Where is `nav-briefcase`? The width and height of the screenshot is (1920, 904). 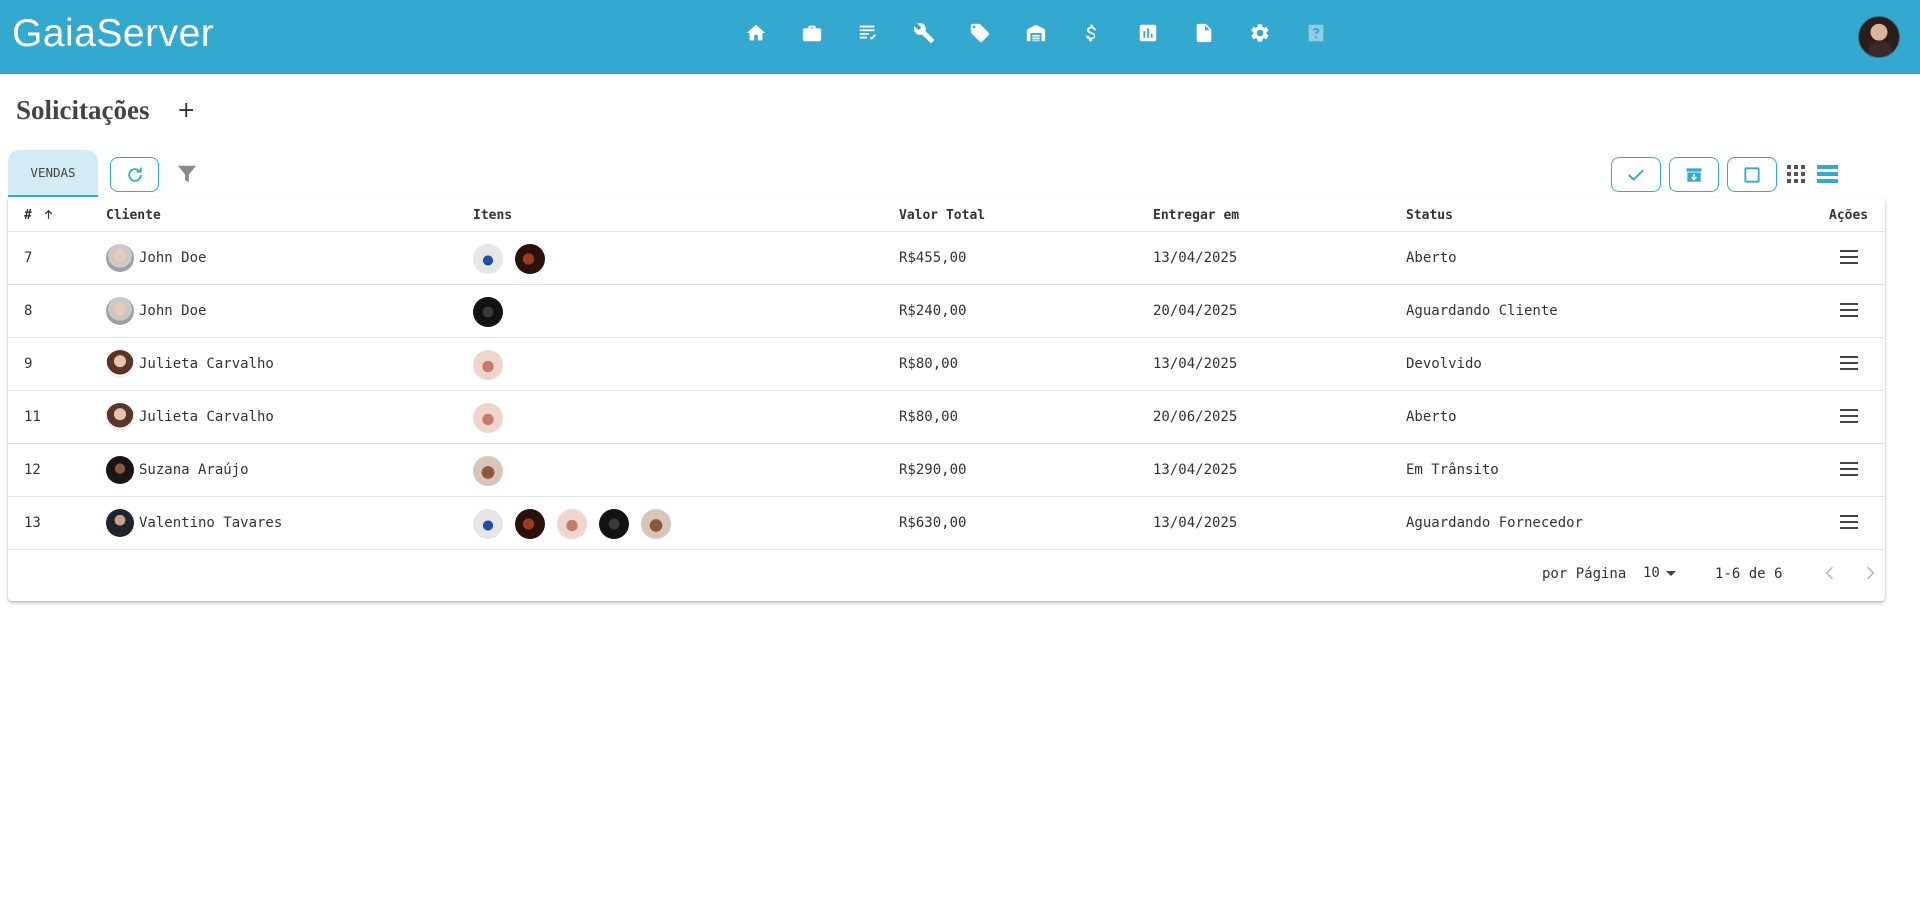 nav-briefcase is located at coordinates (812, 33).